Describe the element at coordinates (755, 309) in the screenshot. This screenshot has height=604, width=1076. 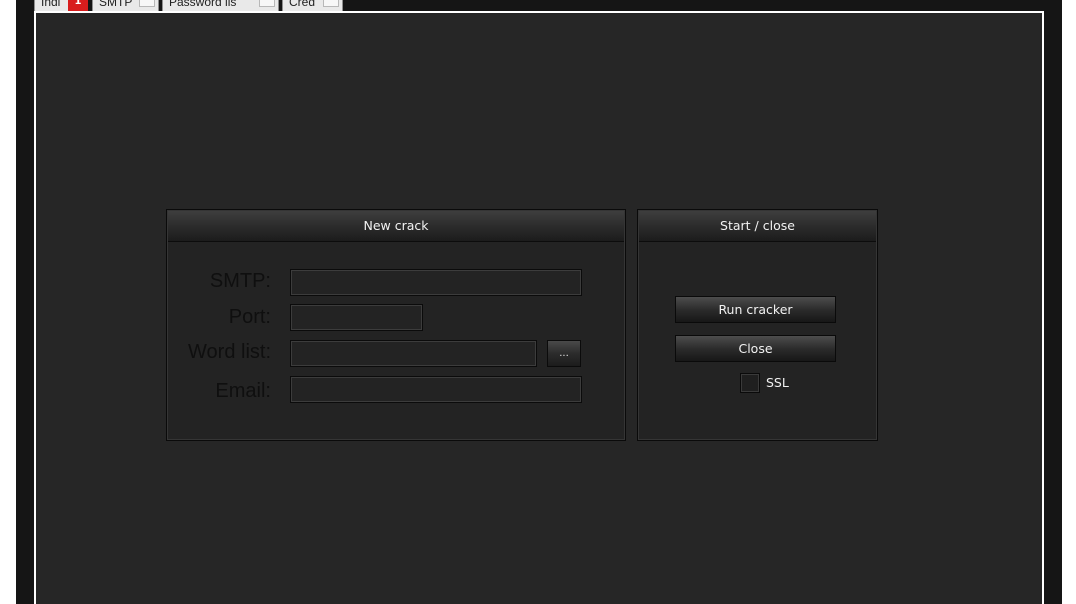
I see `run-cracker-button: Run cracker` at that location.